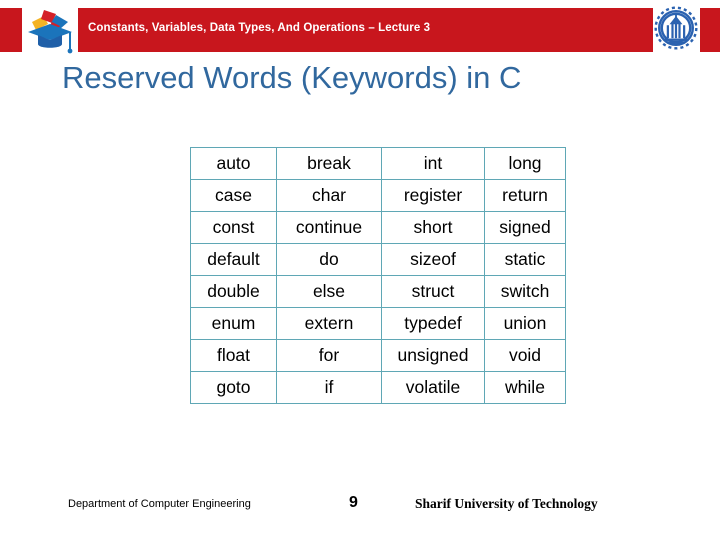  What do you see at coordinates (329, 323) in the screenshot?
I see `keyword-cell: extern` at bounding box center [329, 323].